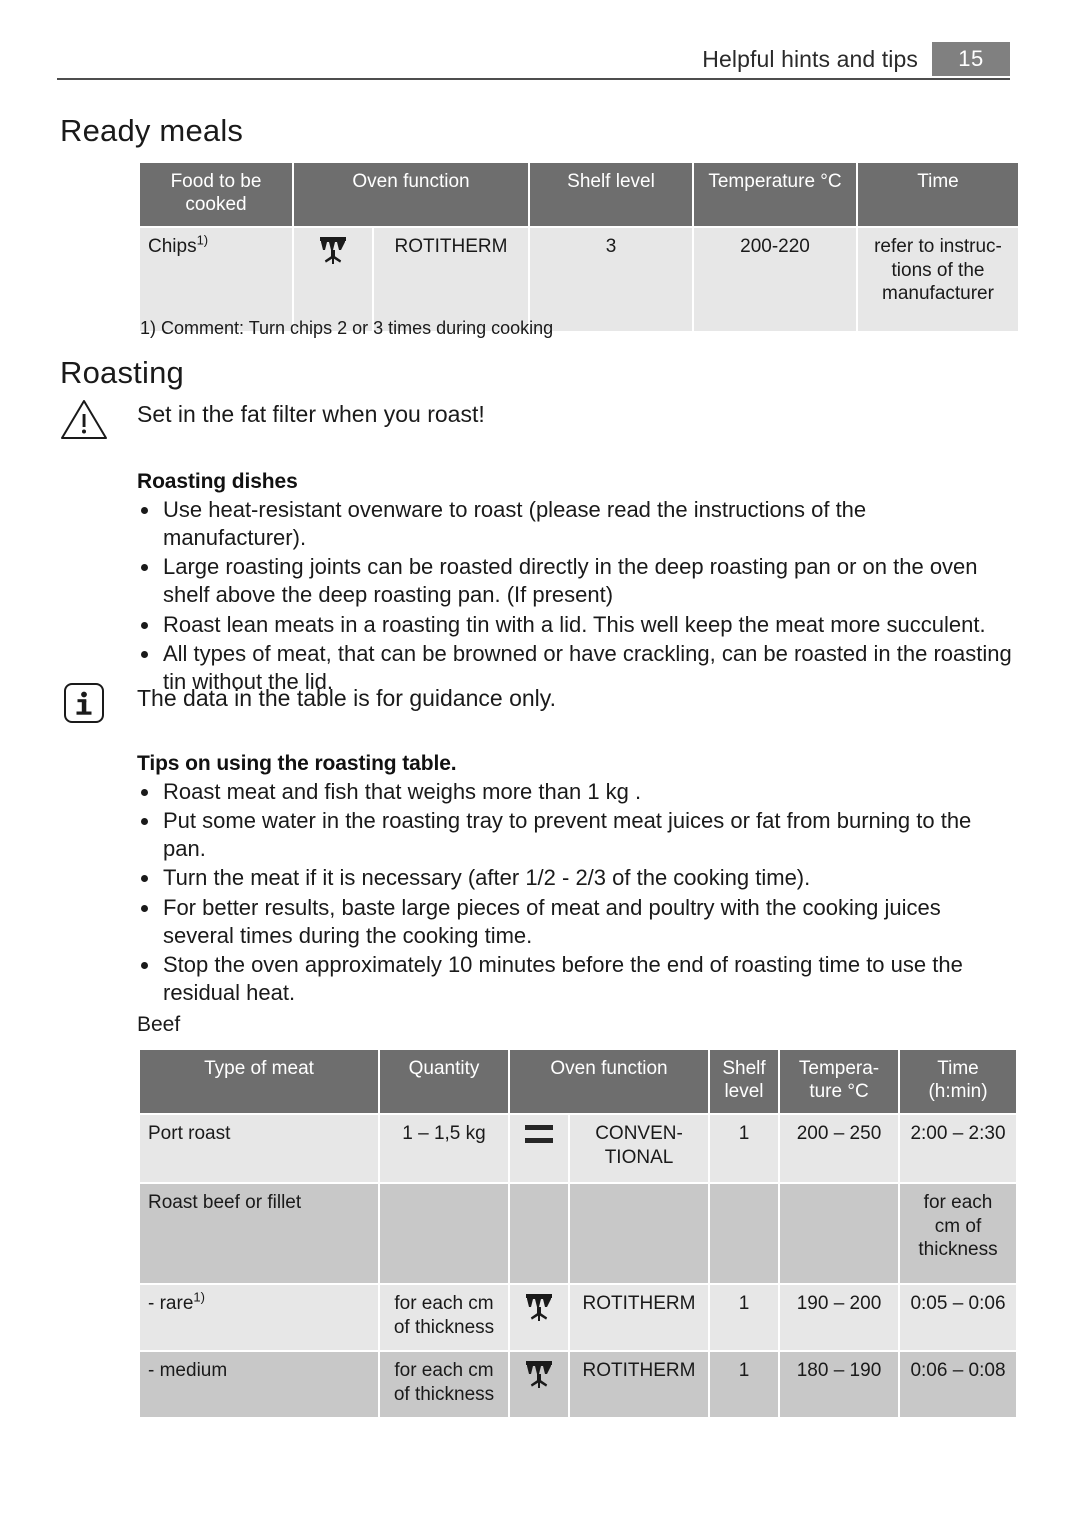 The height and width of the screenshot is (1529, 1080). Describe the element at coordinates (259, 1385) in the screenshot. I see `cell-meat: - medium` at that location.